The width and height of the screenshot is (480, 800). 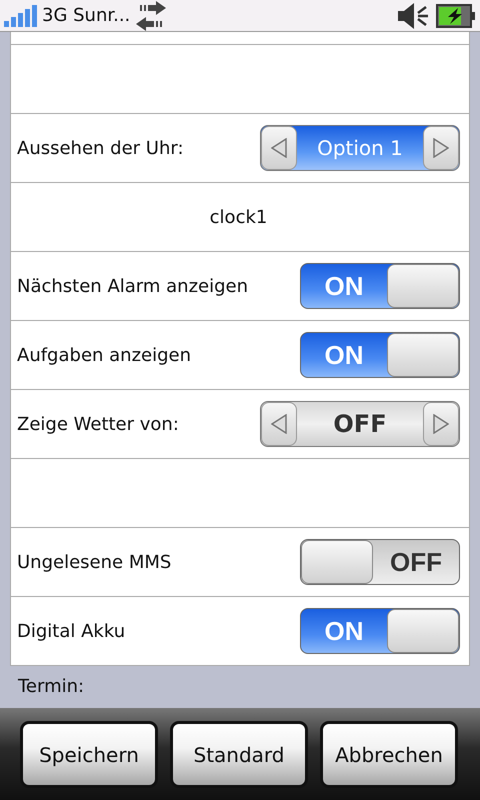 I want to click on previous-button, so click(x=279, y=148).